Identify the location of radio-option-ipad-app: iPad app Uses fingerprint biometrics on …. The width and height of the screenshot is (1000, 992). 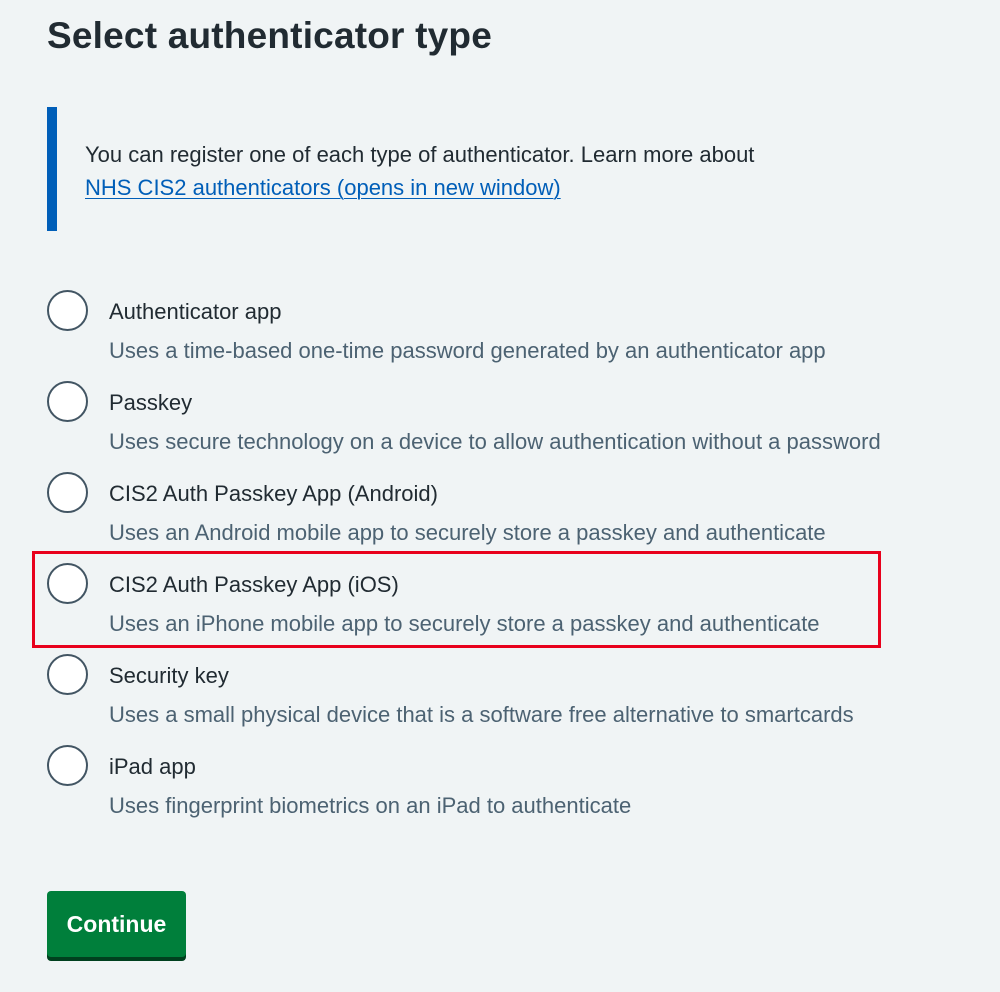
(507, 789).